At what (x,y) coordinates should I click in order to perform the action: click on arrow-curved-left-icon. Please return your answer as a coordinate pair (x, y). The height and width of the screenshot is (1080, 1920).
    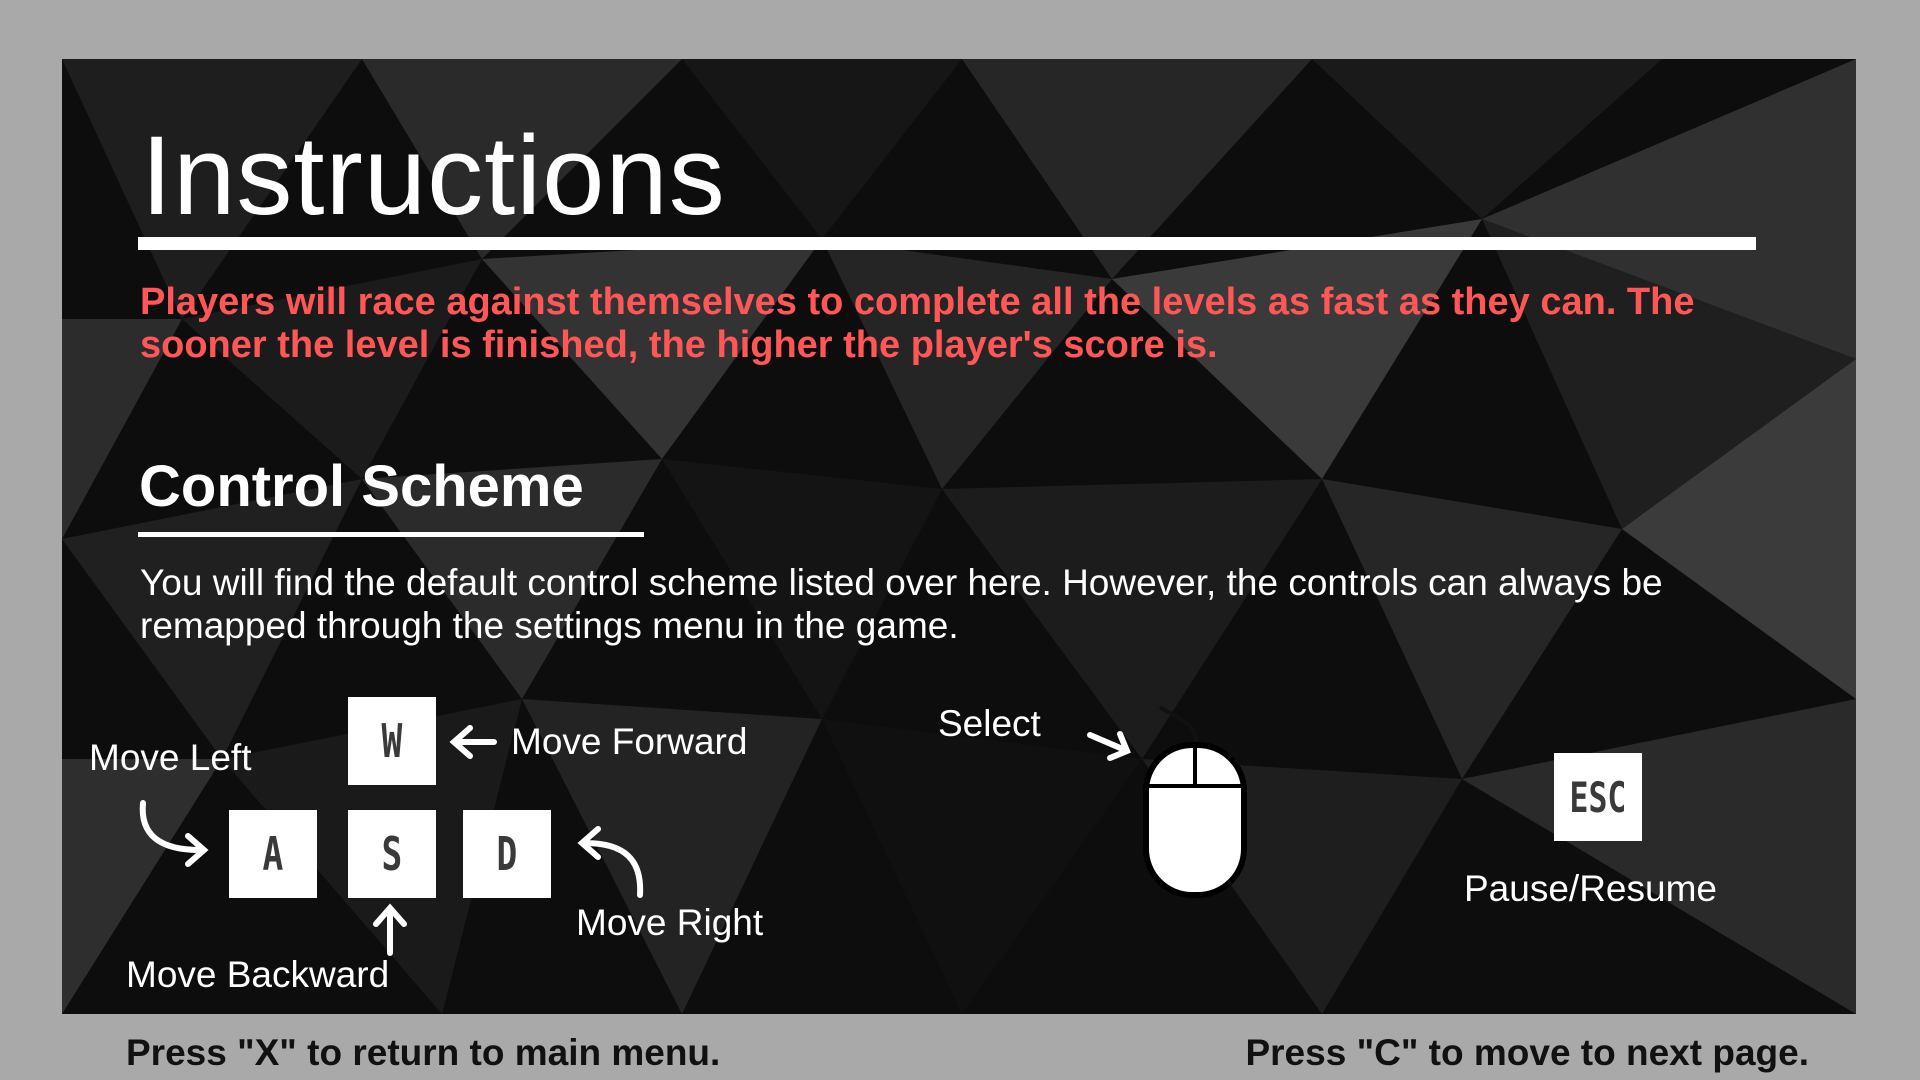
    Looking at the image, I should click on (610, 862).